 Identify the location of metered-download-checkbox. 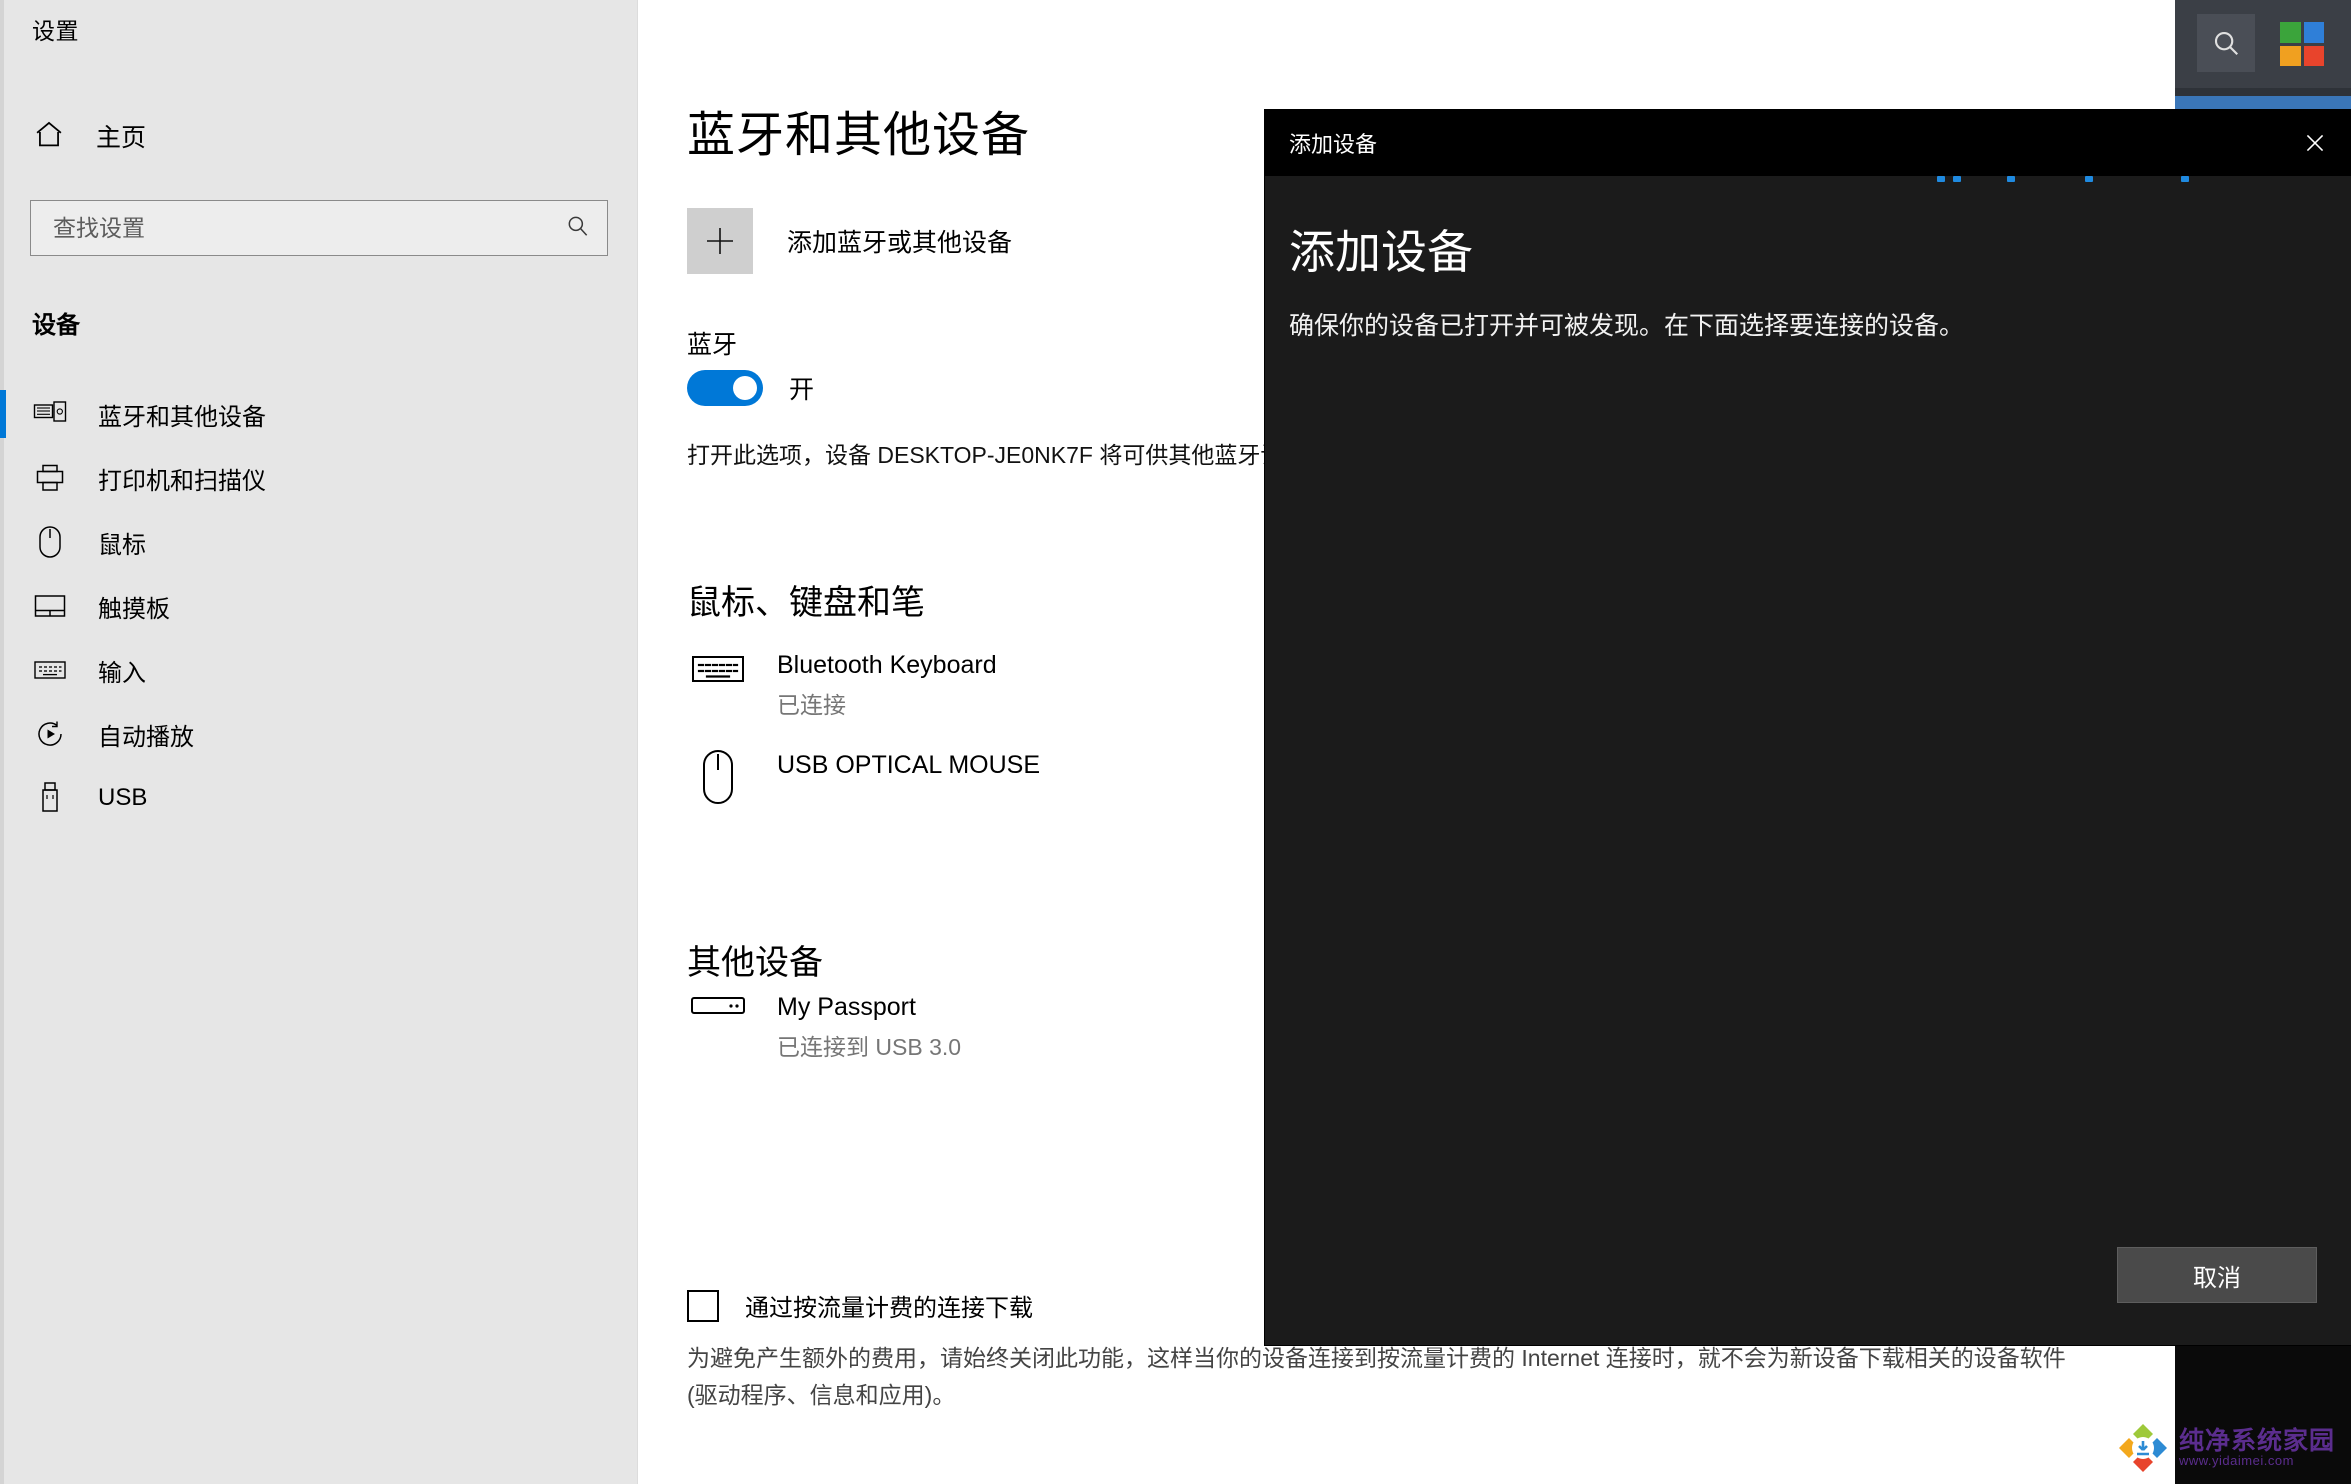
(703, 1305).